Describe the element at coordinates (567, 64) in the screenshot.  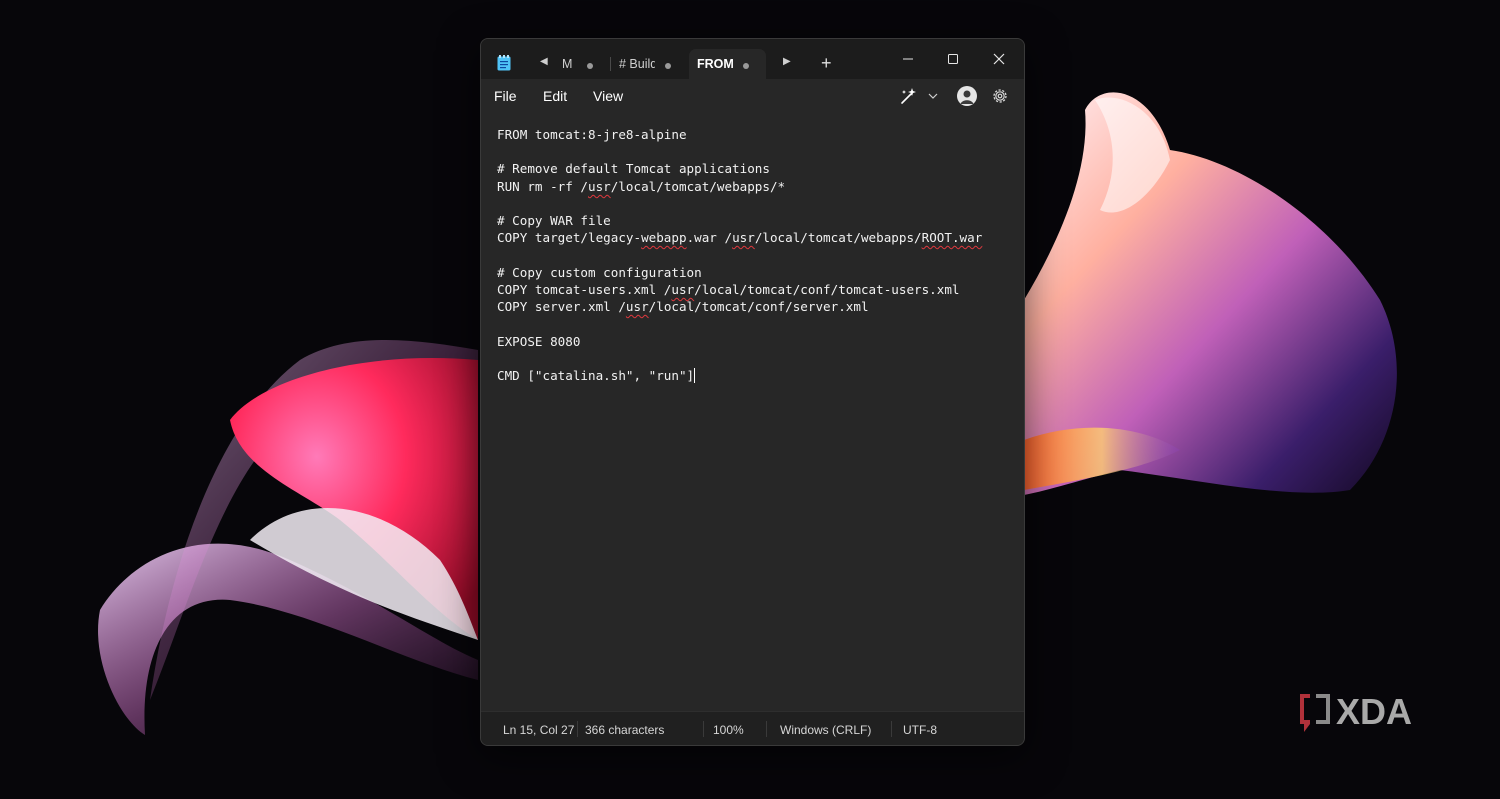
I see `tab-1-label: M` at that location.